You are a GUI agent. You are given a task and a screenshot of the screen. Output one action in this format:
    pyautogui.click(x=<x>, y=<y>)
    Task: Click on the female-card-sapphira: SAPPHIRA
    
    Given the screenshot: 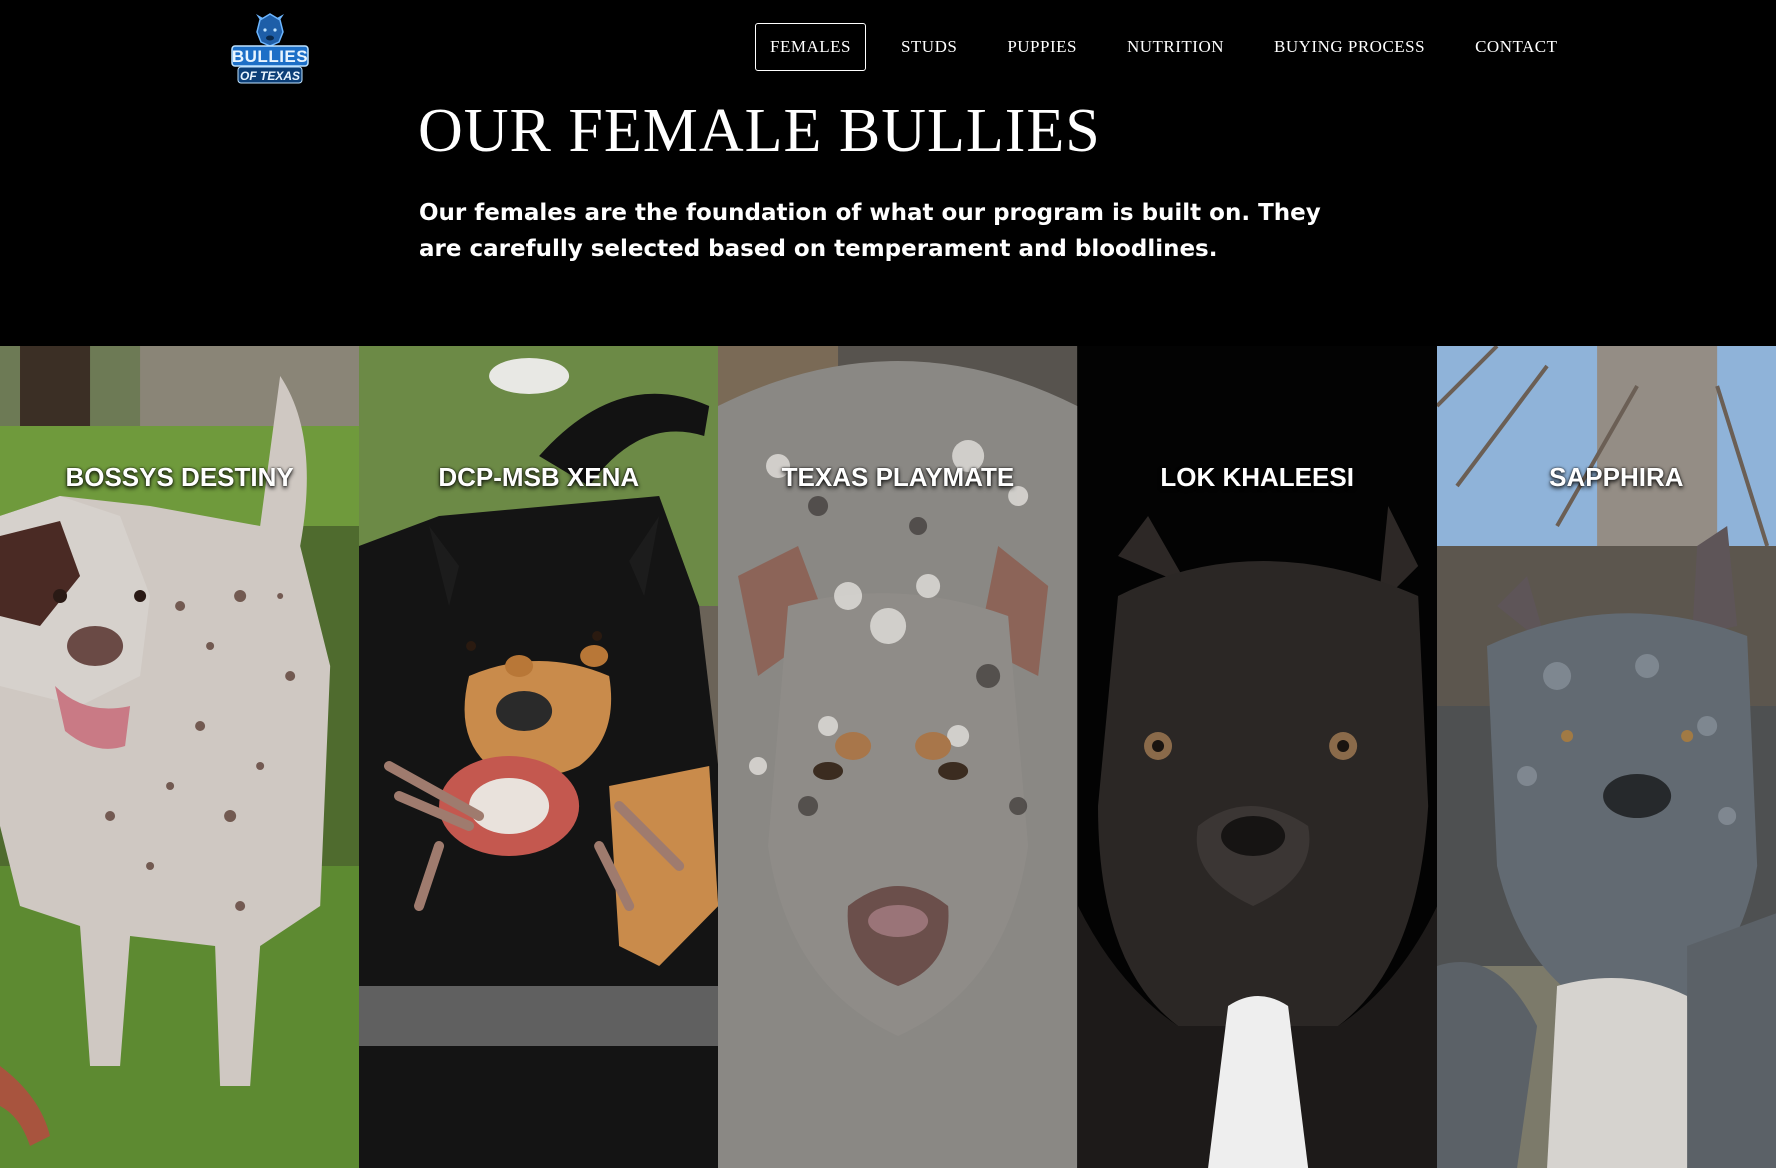 What is the action you would take?
    pyautogui.click(x=1606, y=757)
    